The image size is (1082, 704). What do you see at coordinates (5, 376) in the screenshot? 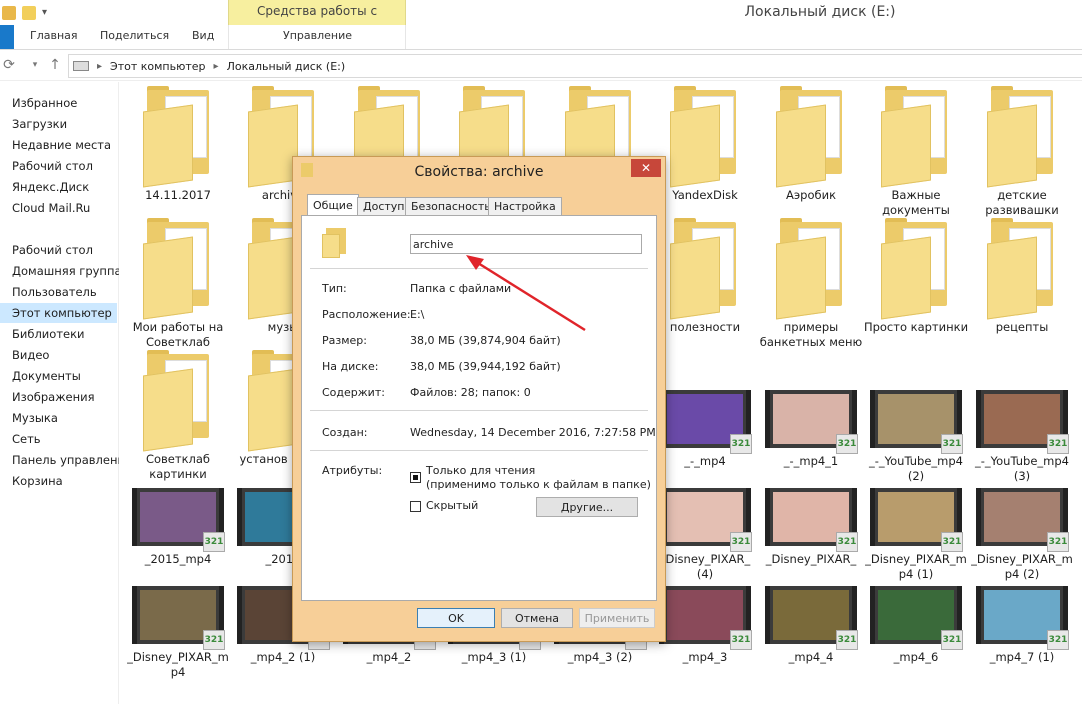
I see `documents-icon` at bounding box center [5, 376].